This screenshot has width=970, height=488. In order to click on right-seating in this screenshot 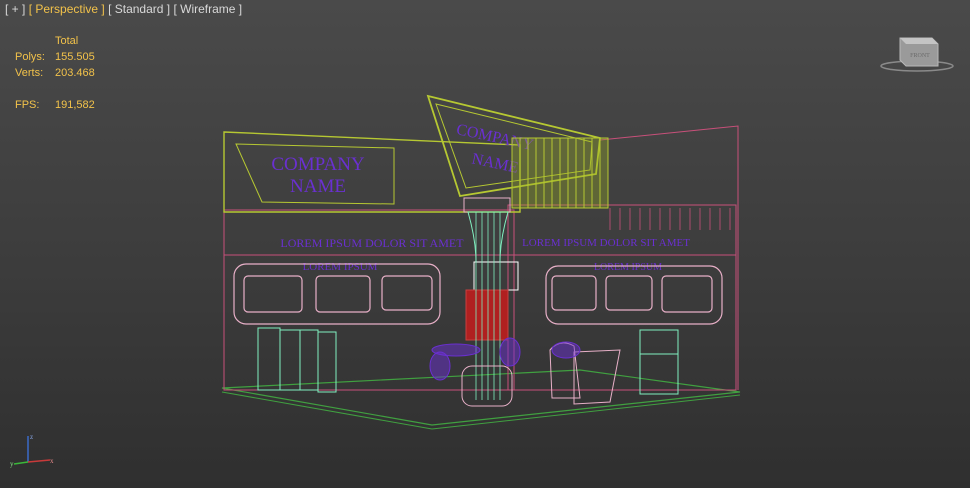, I will do `click(585, 373)`.